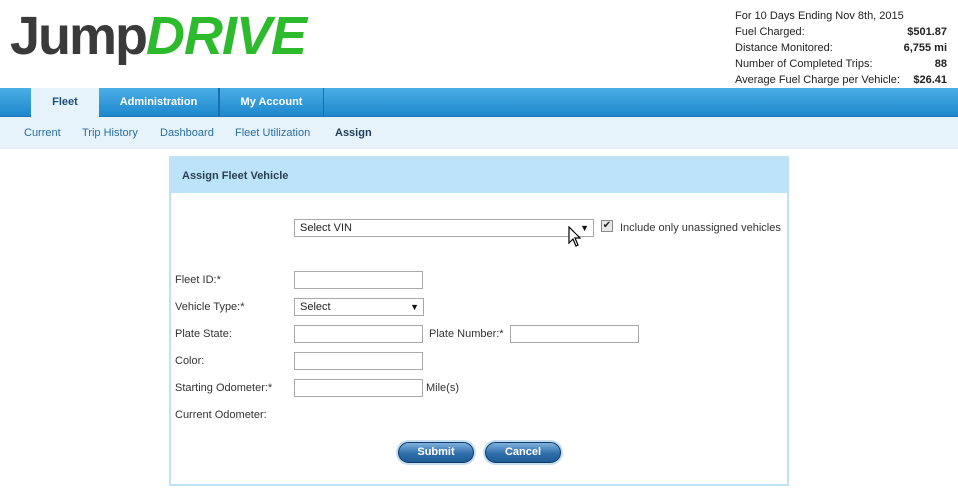 The height and width of the screenshot is (501, 958). Describe the element at coordinates (444, 228) in the screenshot. I see `vin-select: Select VIN ▼` at that location.